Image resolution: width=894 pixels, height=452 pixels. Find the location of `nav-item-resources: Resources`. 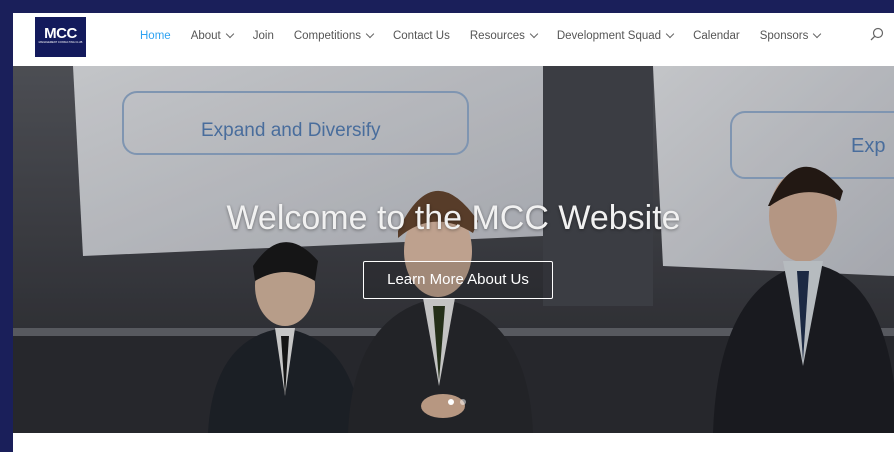

nav-item-resources: Resources is located at coordinates (504, 35).